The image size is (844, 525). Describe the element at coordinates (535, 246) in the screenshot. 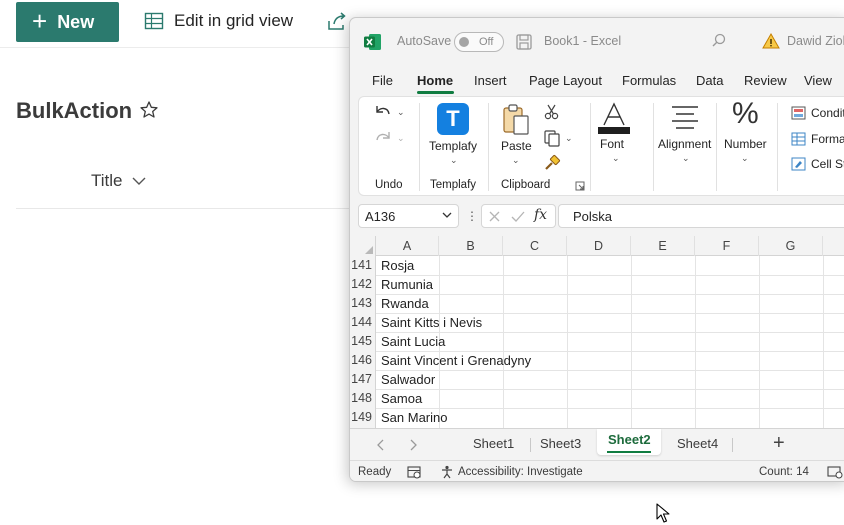

I see `column-header-c: C` at that location.